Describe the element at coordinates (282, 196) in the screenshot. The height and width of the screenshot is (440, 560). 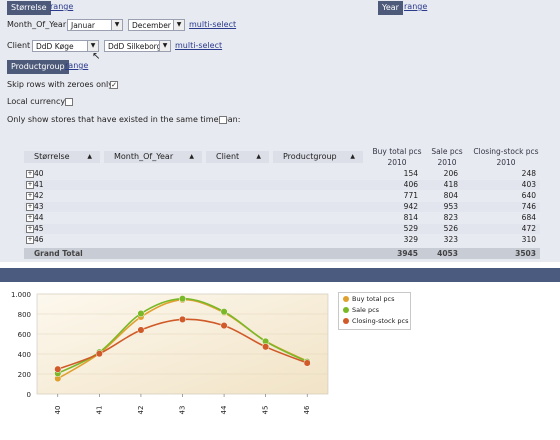
I see `table-row: + 42 771 804 640` at that location.